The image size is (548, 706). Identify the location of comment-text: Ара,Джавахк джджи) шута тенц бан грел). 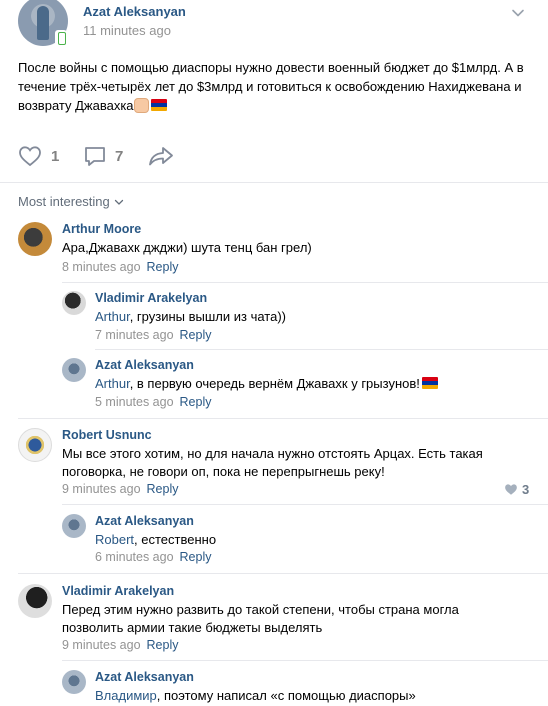
(187, 247).